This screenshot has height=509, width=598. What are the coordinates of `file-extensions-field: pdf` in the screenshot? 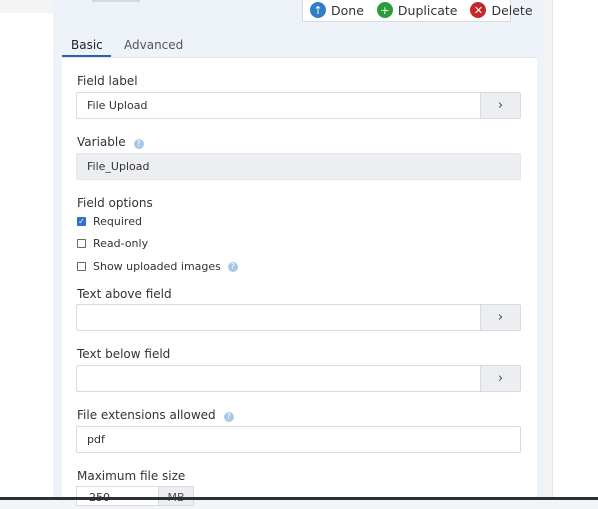 It's located at (298, 439).